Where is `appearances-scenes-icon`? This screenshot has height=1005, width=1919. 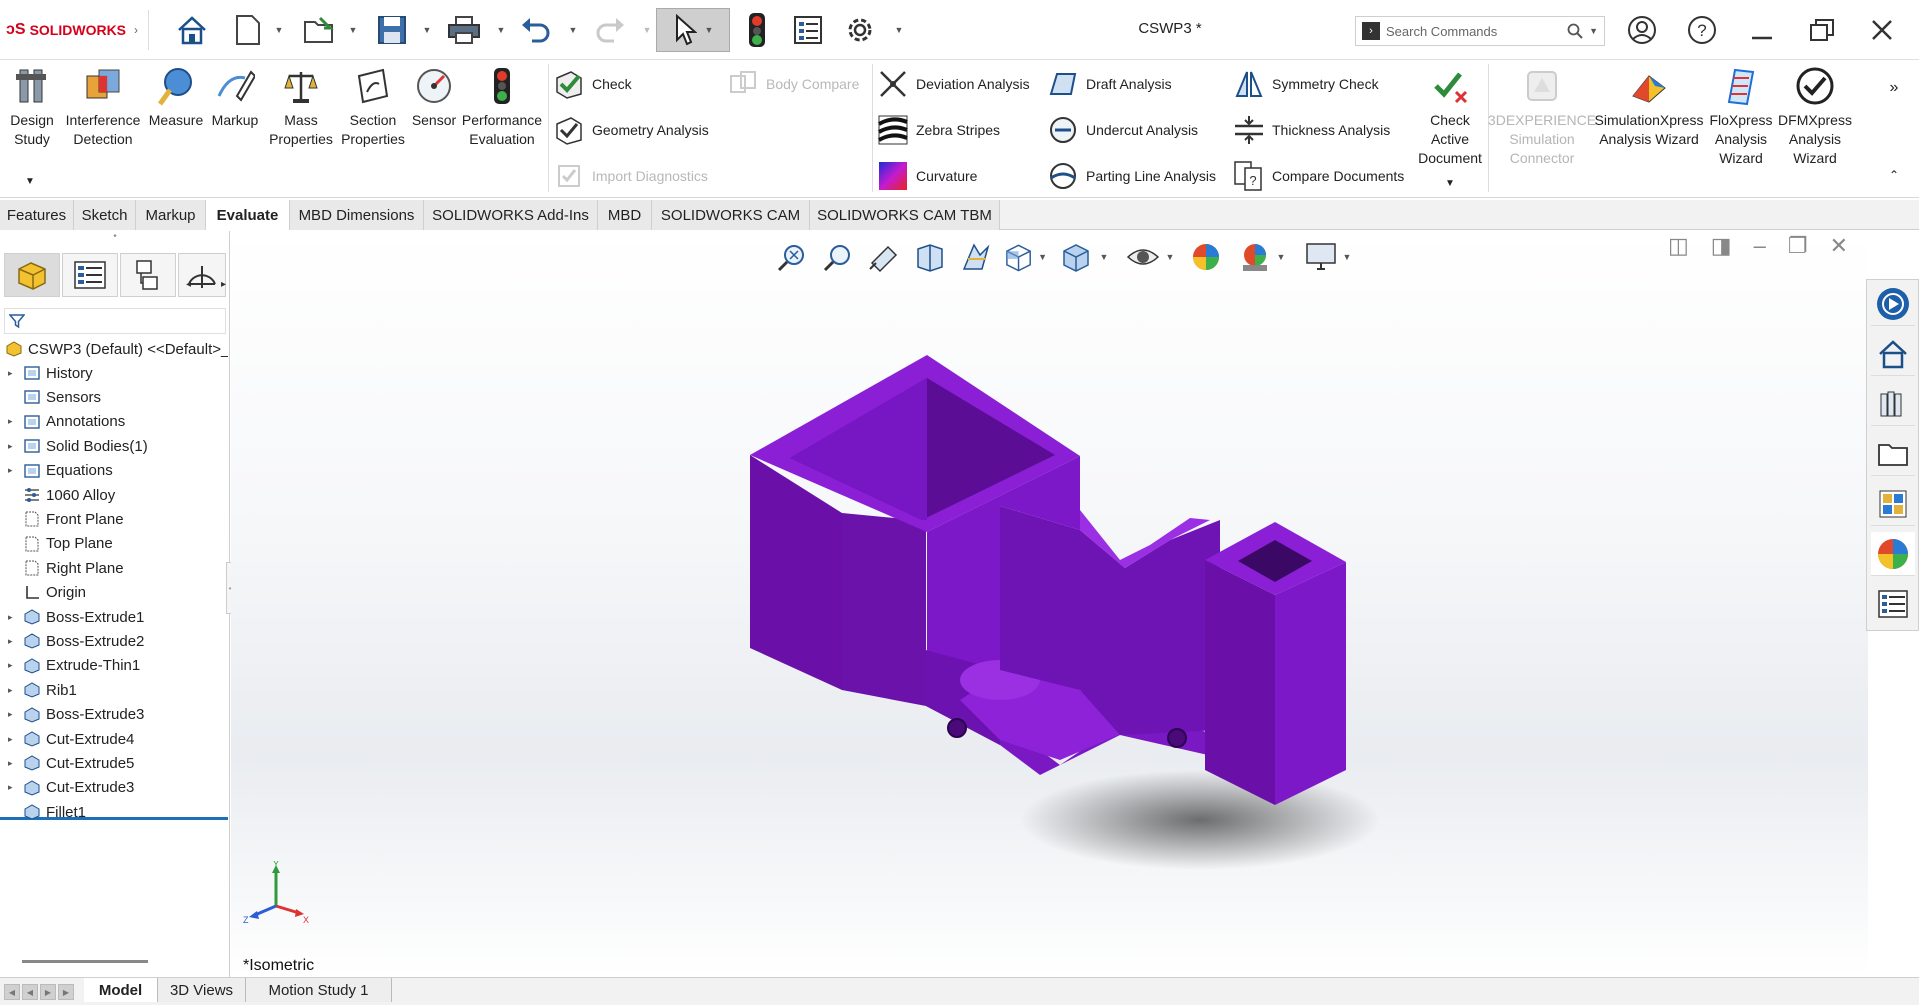 appearances-scenes-icon is located at coordinates (1893, 554).